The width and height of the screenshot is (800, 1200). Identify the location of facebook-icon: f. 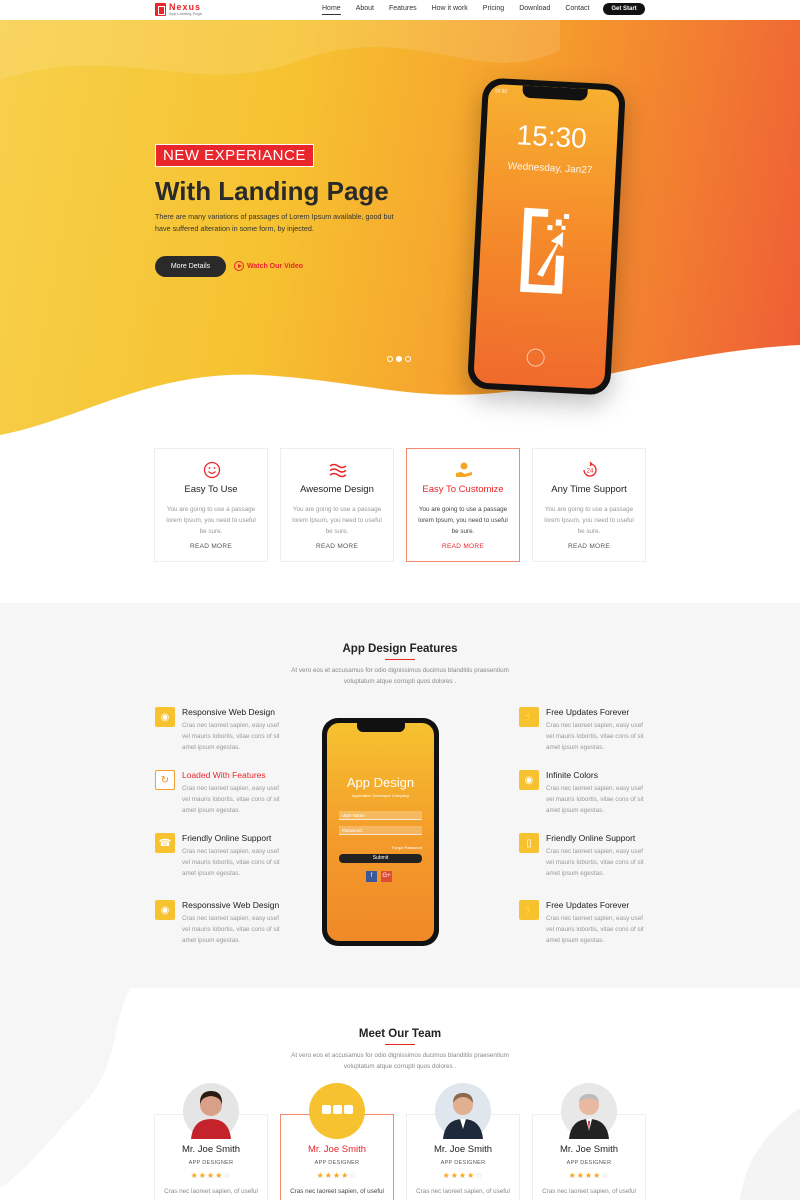
(371, 876).